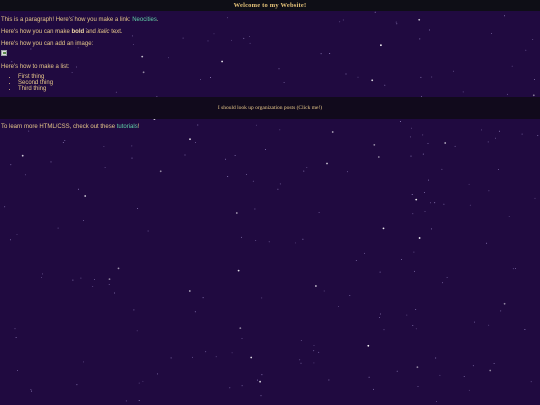  Describe the element at coordinates (4, 53) in the screenshot. I see `broken-image-icon` at that location.